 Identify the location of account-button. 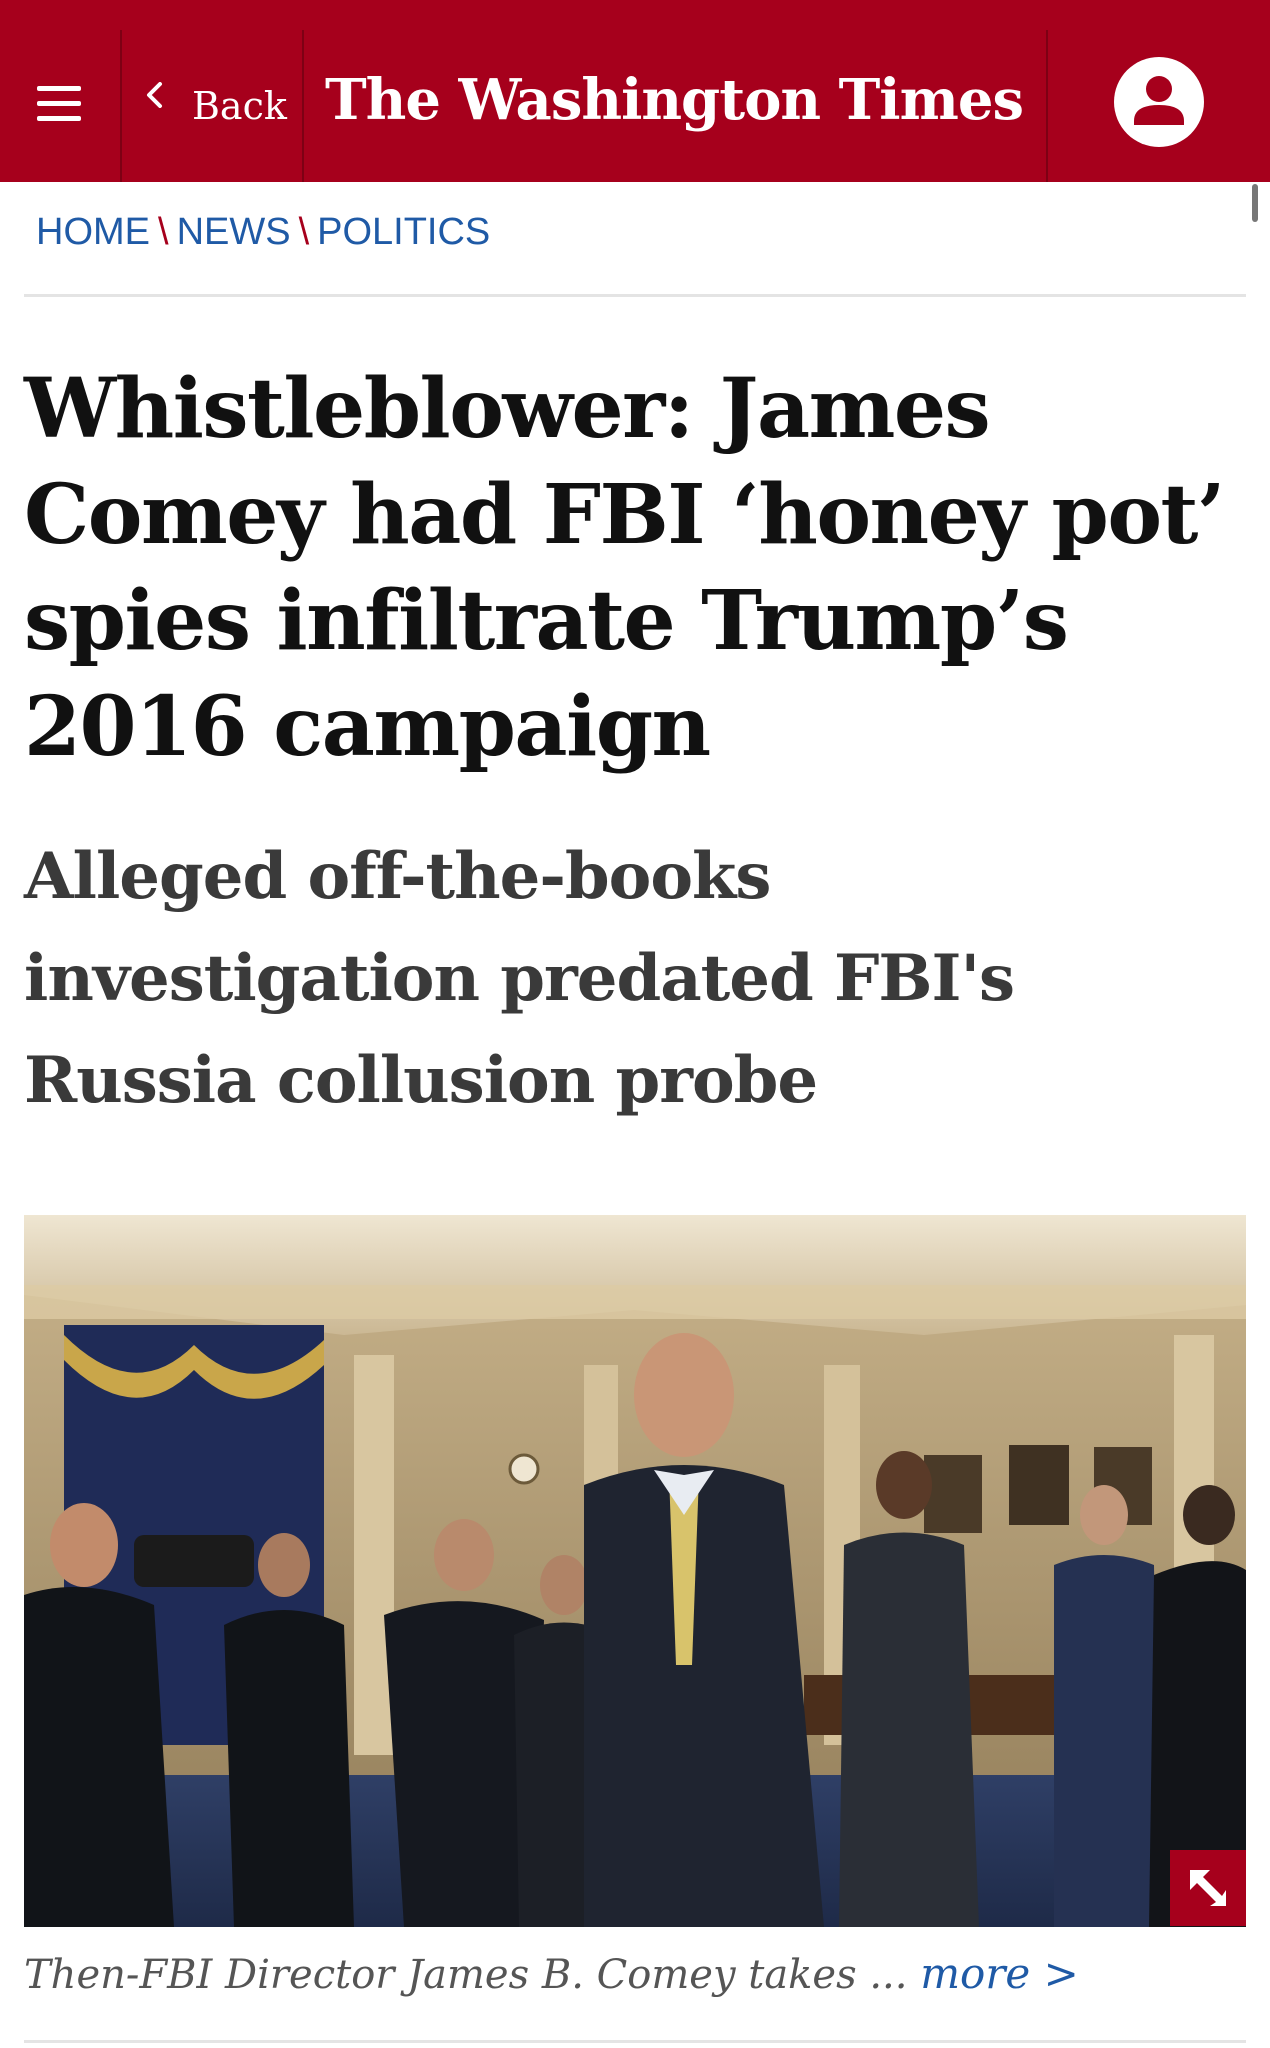
(1159, 91).